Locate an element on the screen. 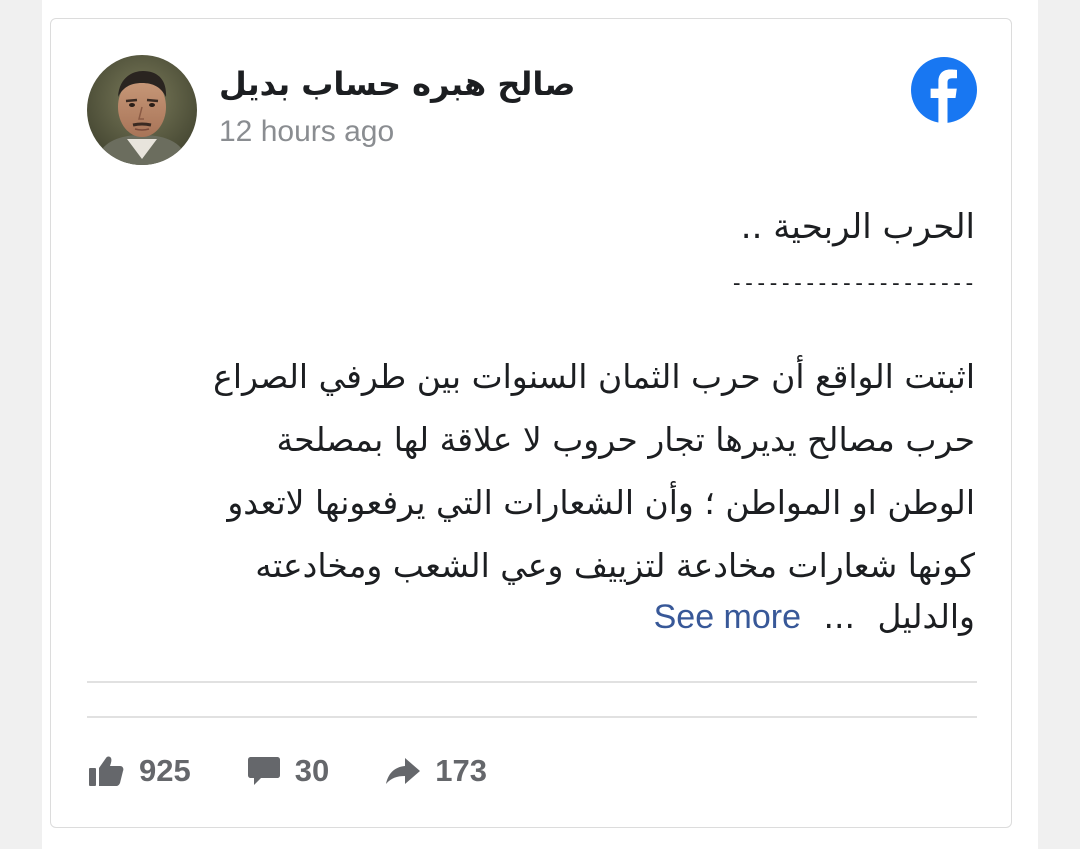  avatar-image is located at coordinates (142, 110).